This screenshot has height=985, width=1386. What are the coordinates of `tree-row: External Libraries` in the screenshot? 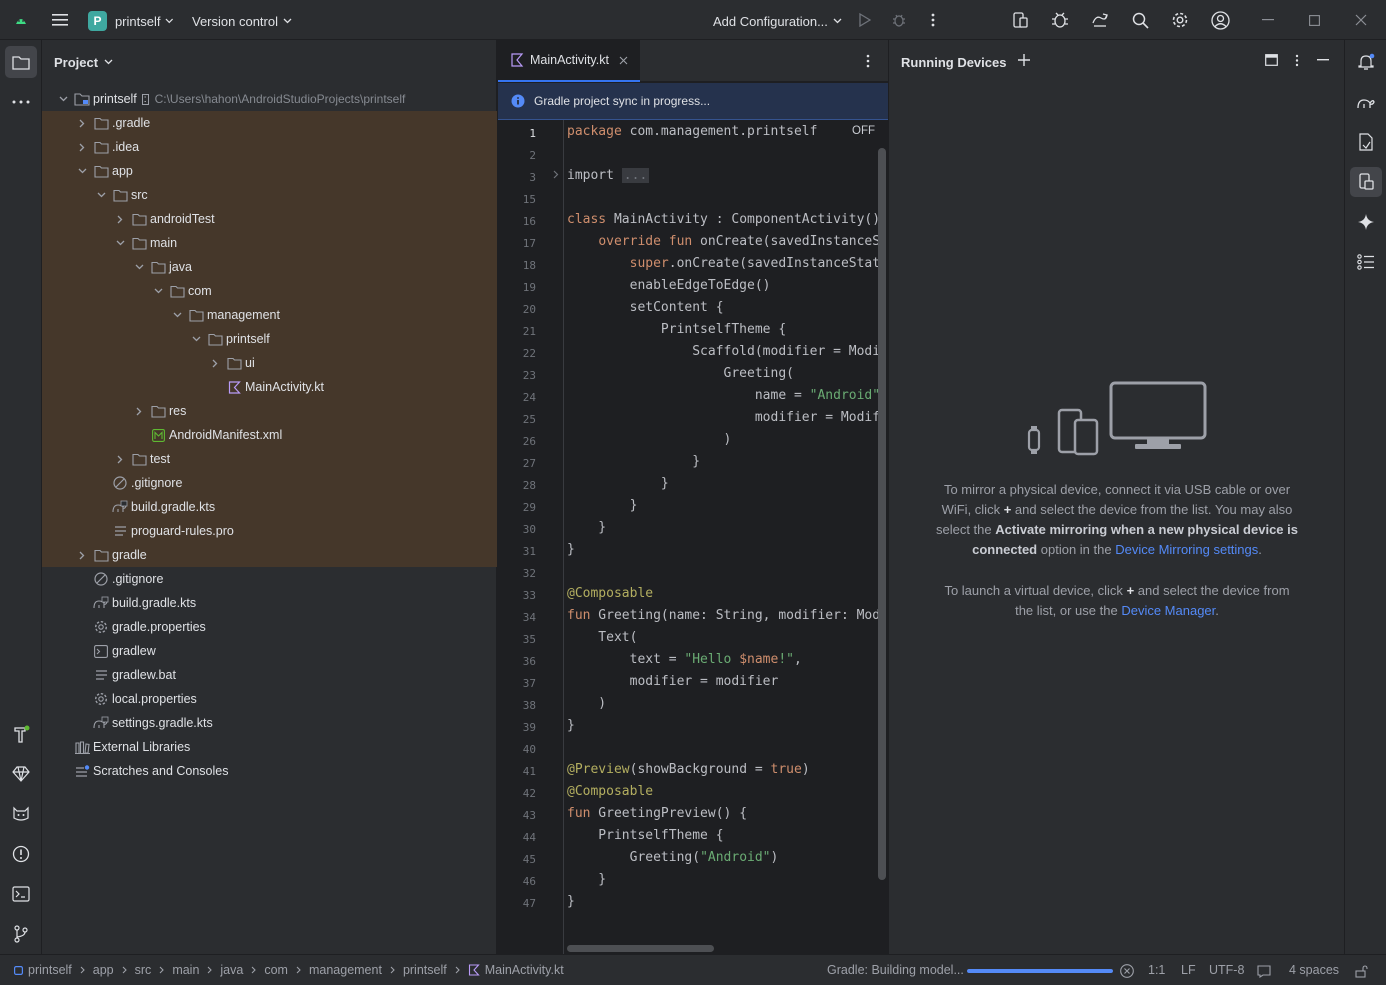 It's located at (269, 747).